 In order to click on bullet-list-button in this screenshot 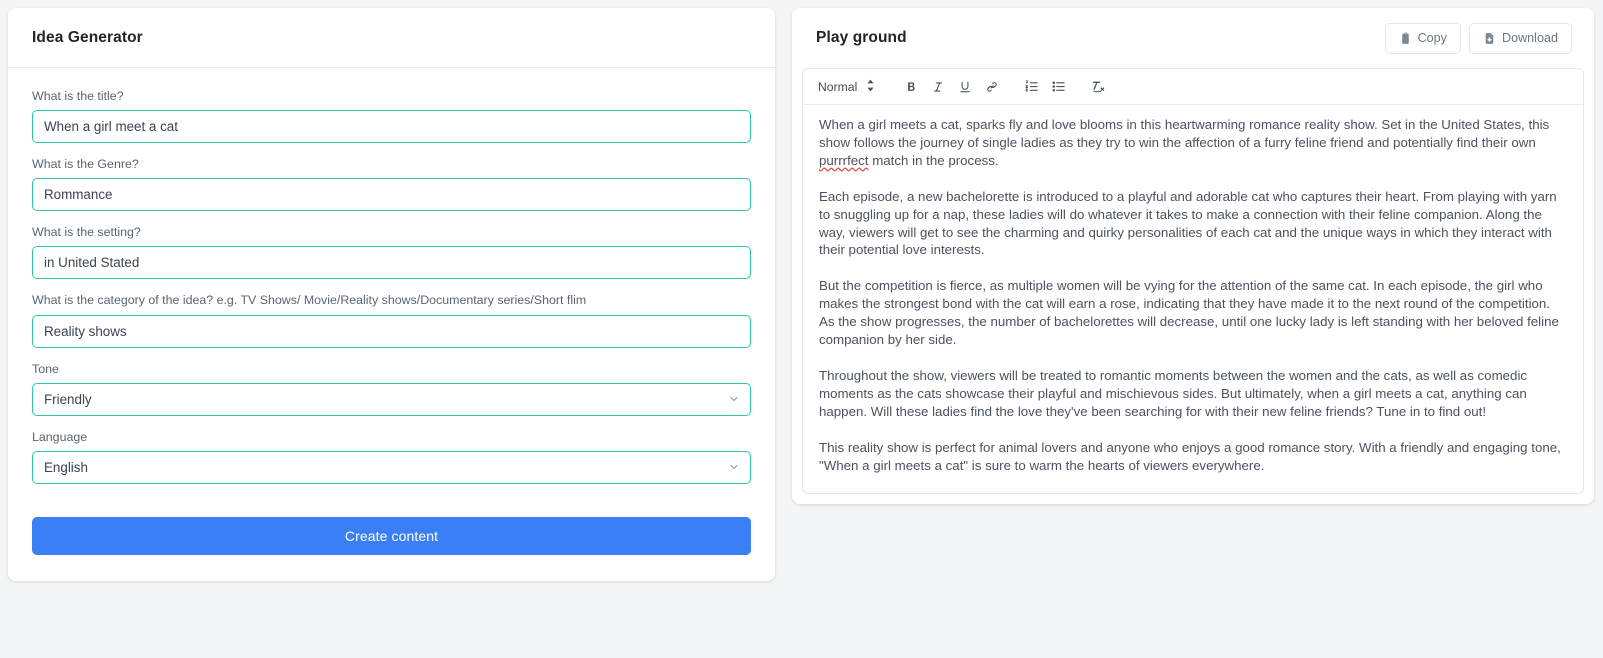, I will do `click(1058, 87)`.